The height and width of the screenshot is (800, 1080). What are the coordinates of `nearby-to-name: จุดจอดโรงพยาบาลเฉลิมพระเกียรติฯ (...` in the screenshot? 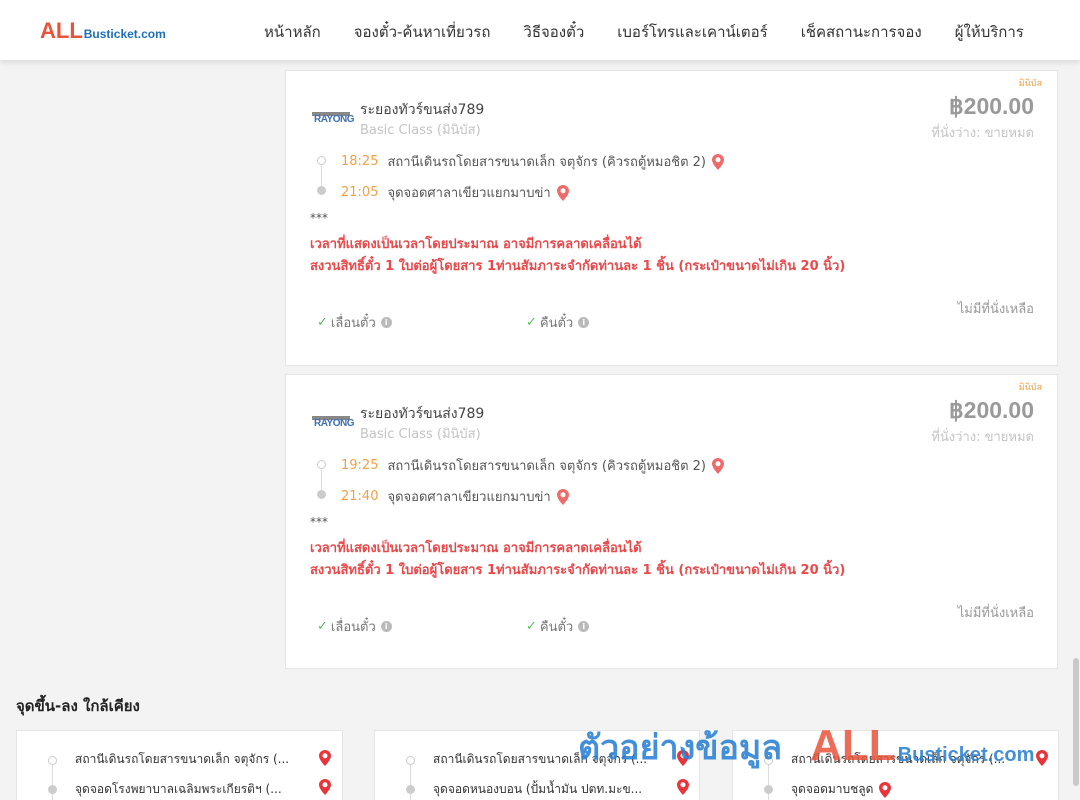 It's located at (178, 789).